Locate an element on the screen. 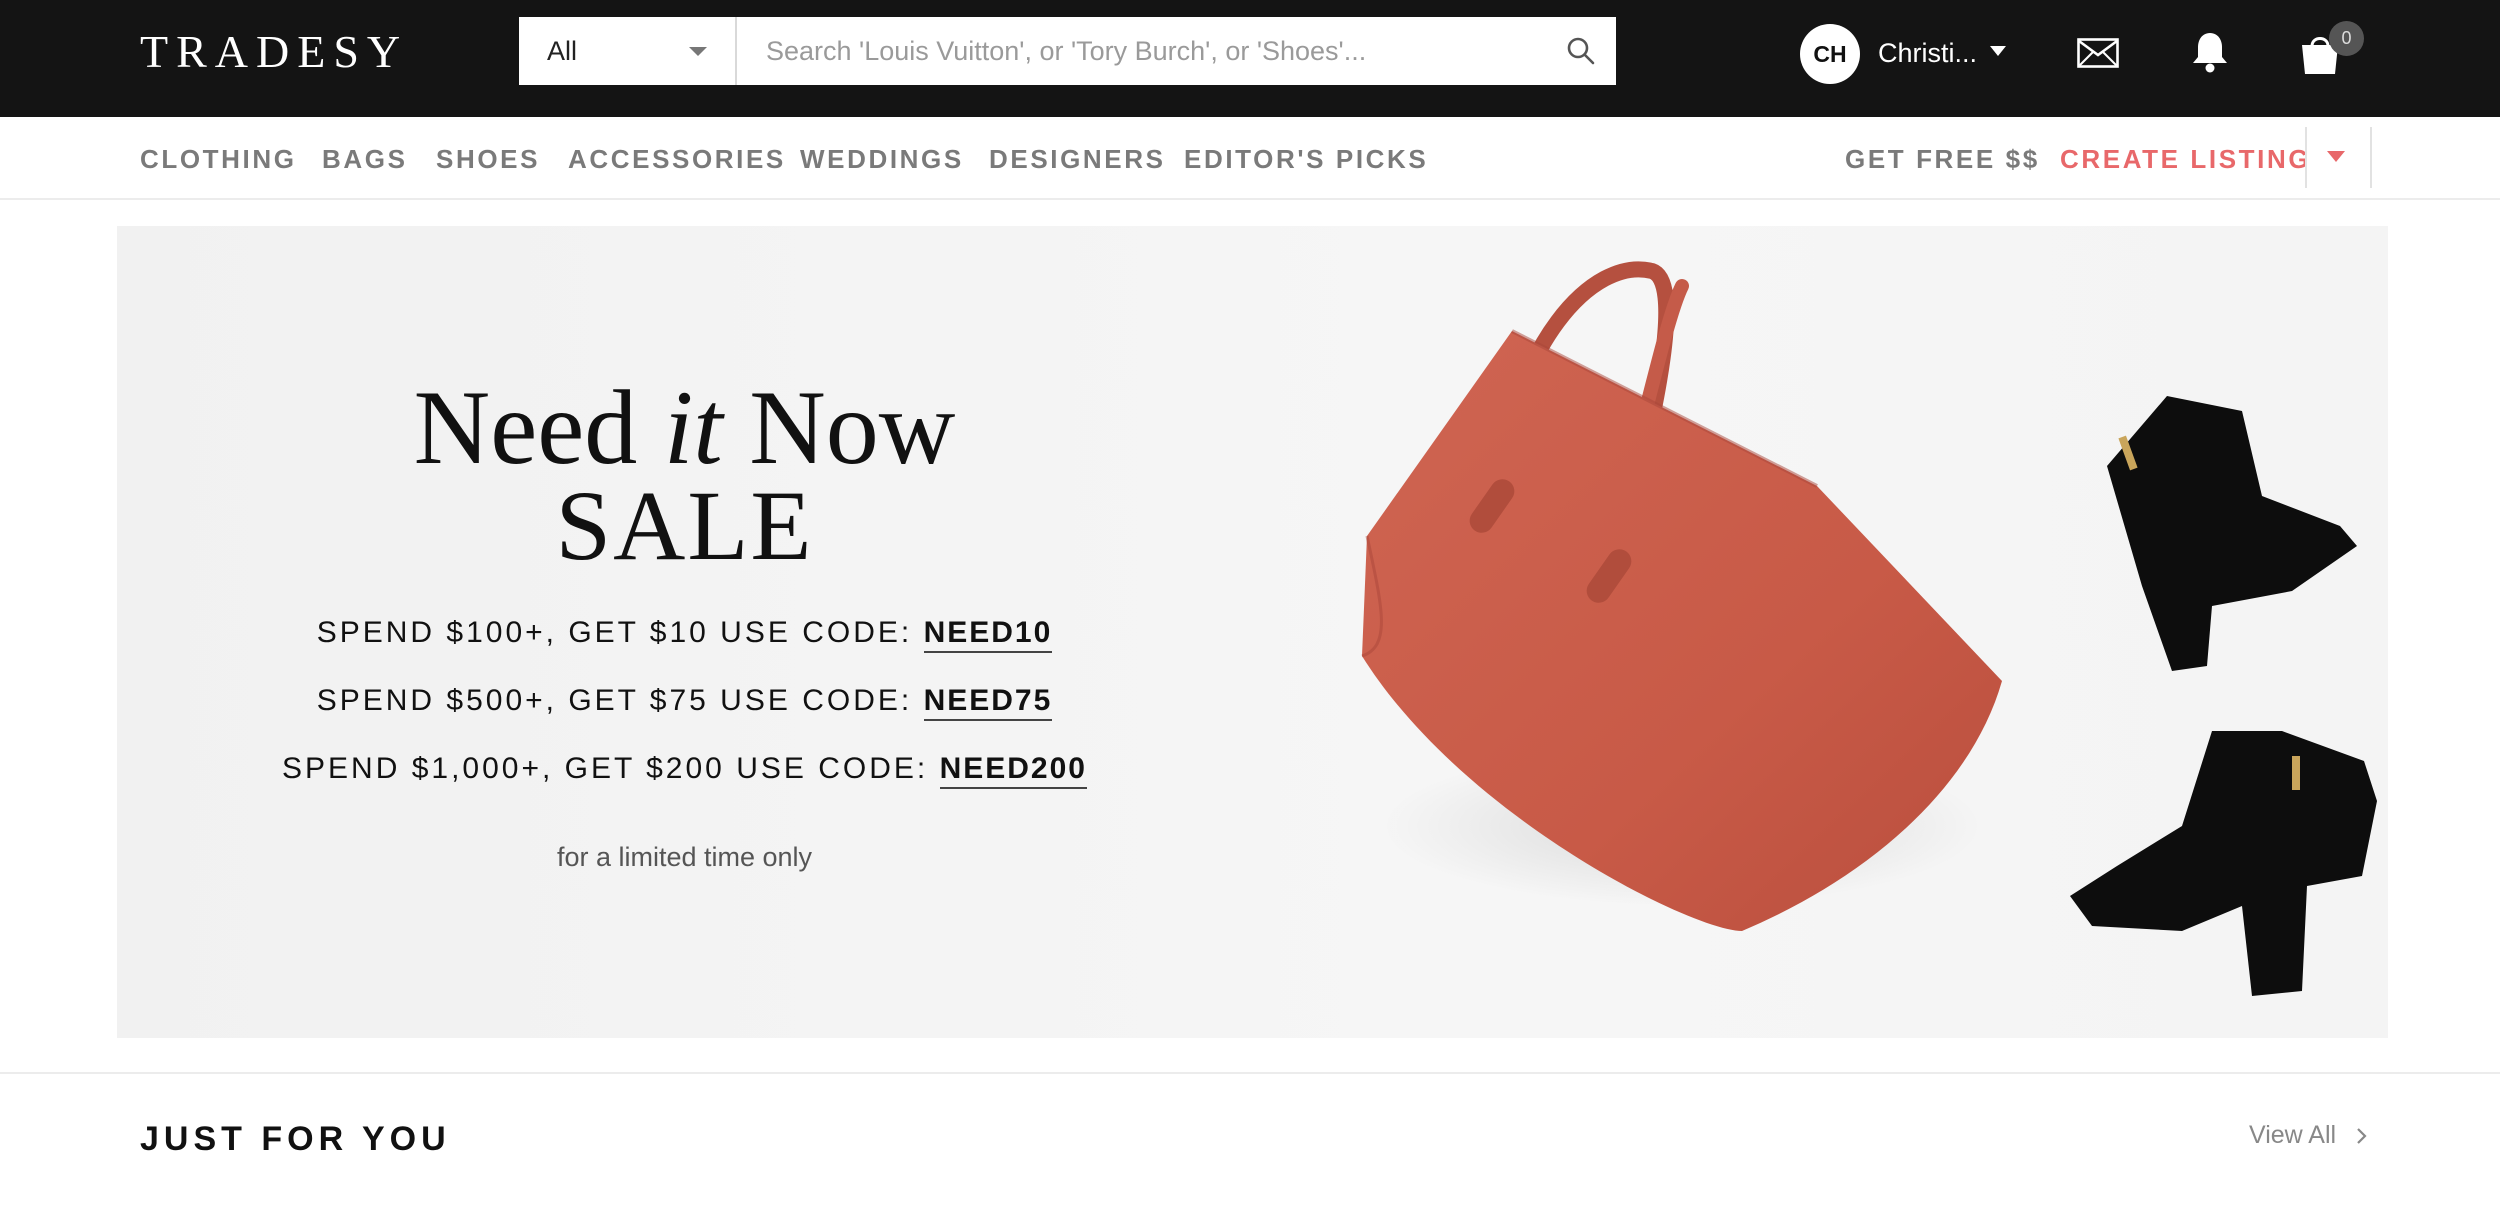  nav-item-designers: DESIGNERS is located at coordinates (1077, 159).